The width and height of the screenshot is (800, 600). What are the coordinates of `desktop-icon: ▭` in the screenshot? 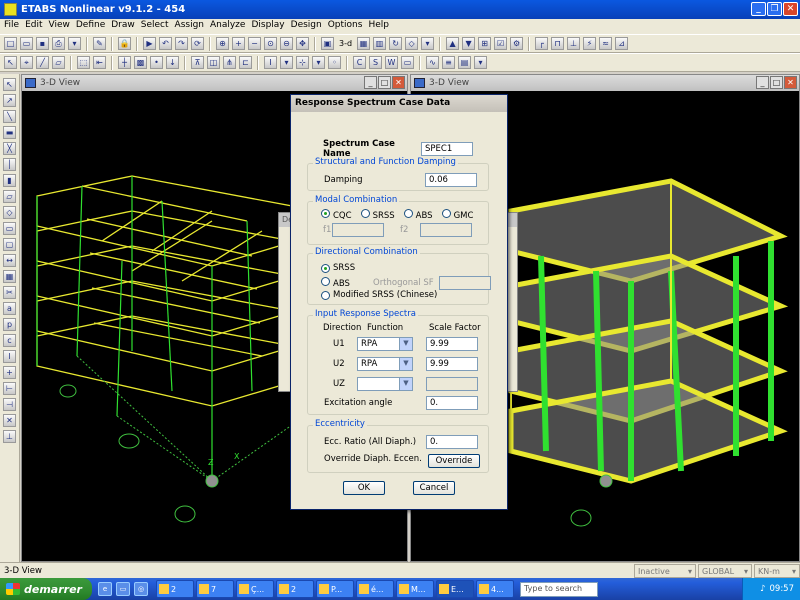 It's located at (123, 589).